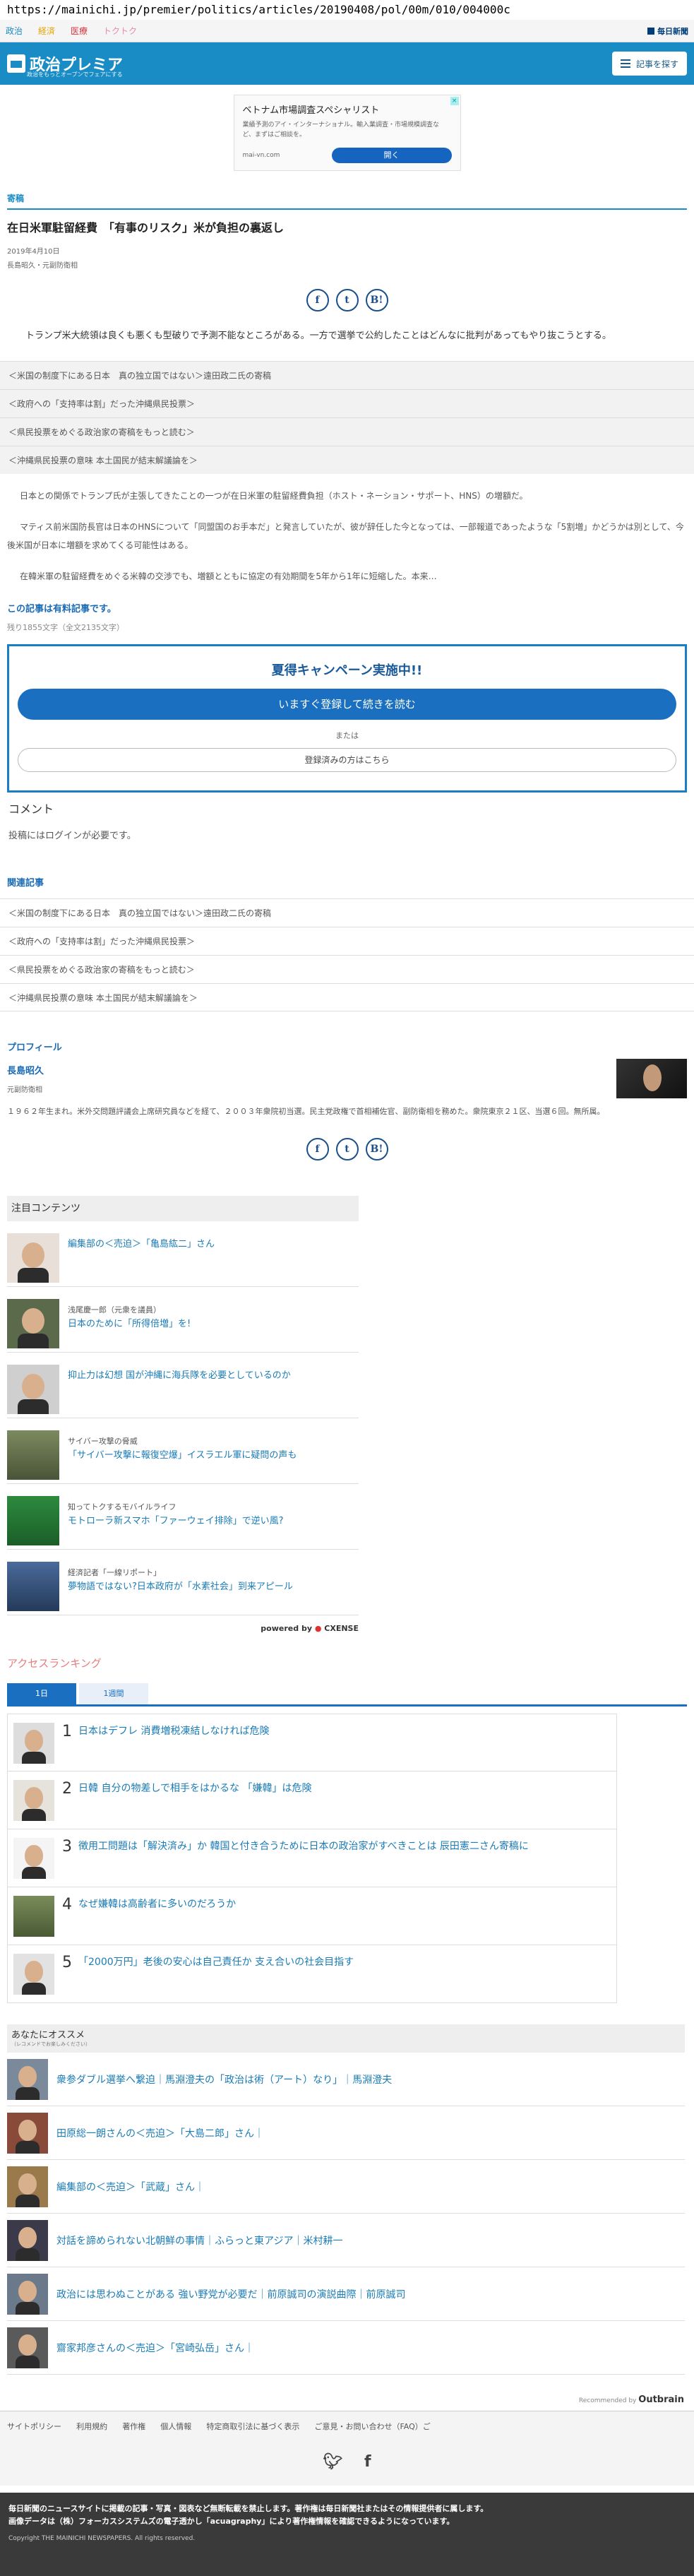  I want to click on powered-by-cxense: powered by ● CXENSE, so click(183, 1628).